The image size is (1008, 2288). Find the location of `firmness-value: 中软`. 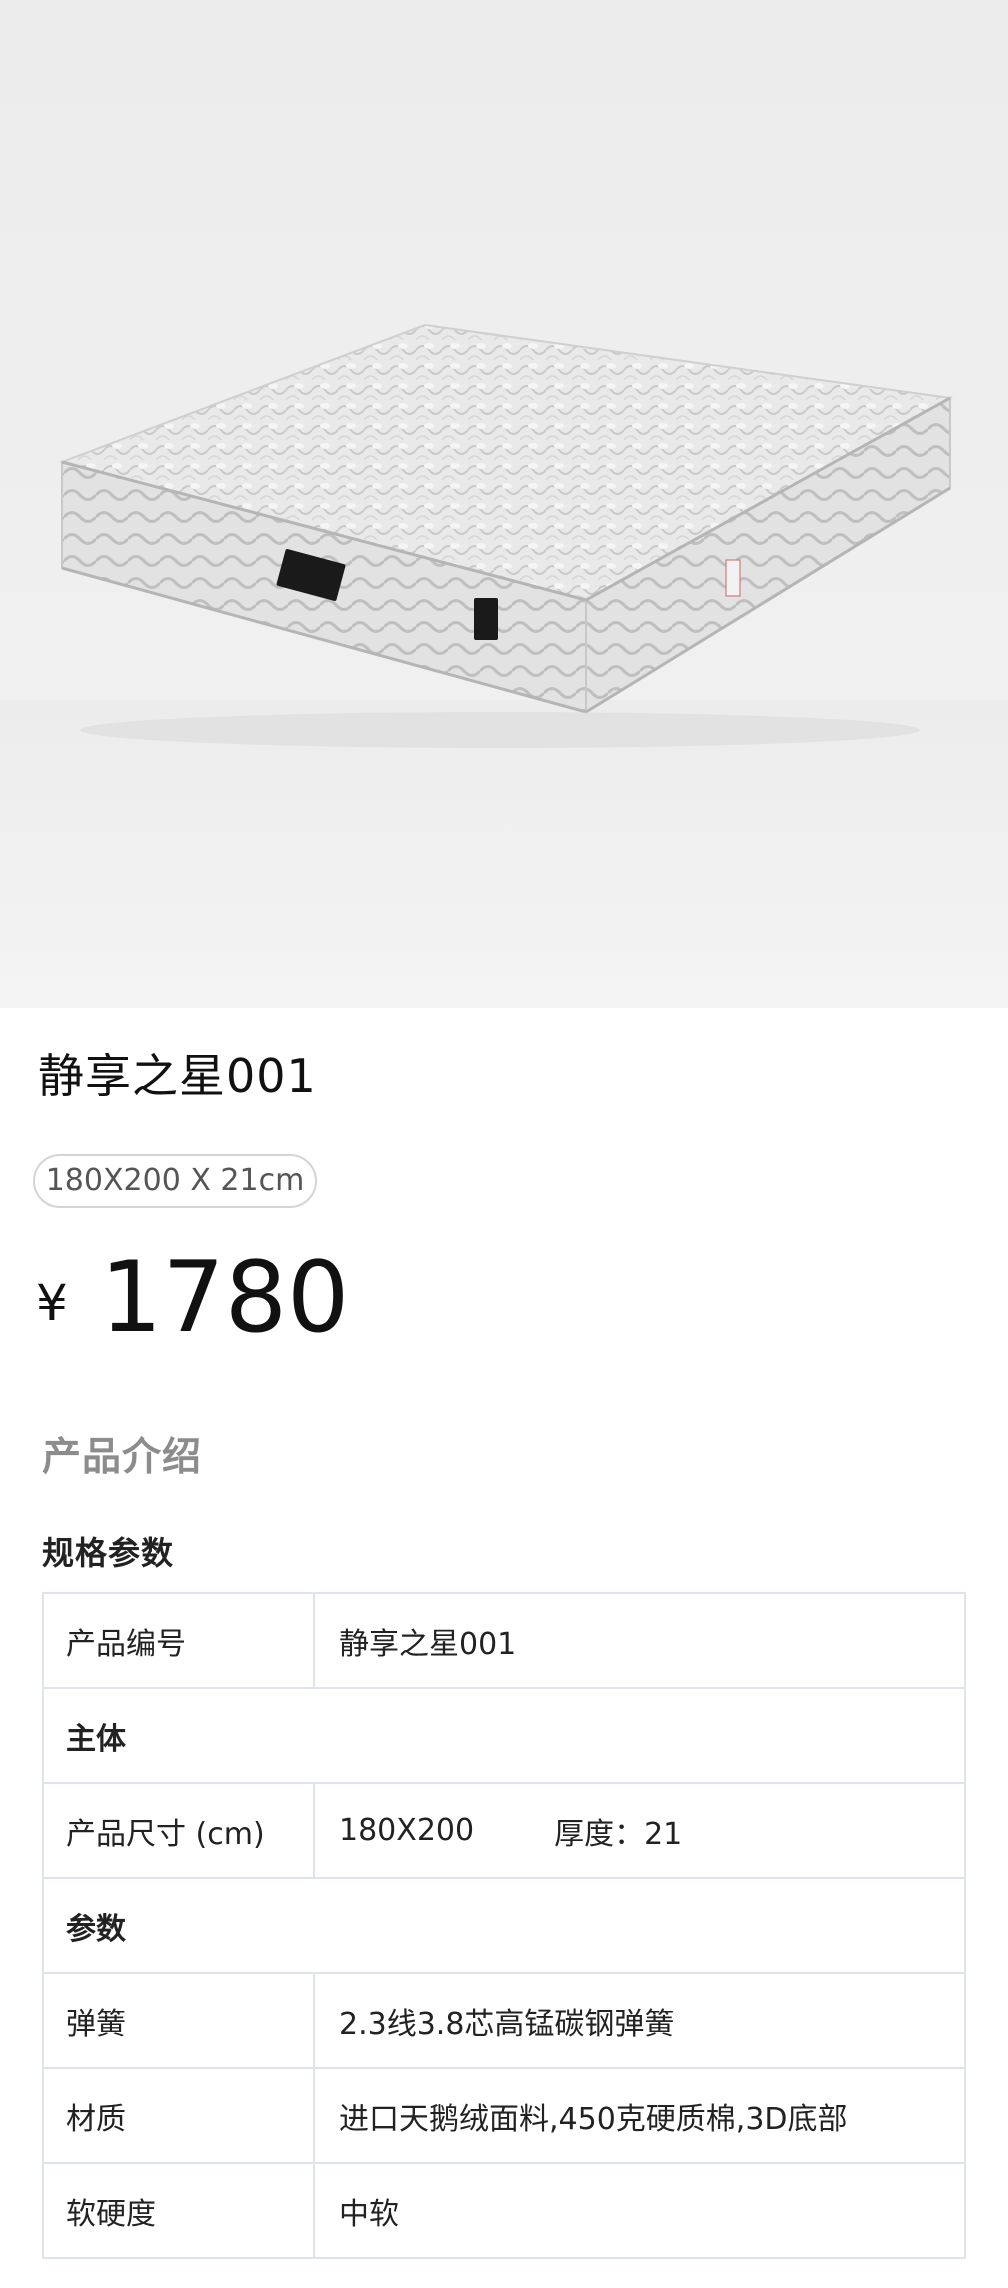

firmness-value: 中软 is located at coordinates (369, 2214).